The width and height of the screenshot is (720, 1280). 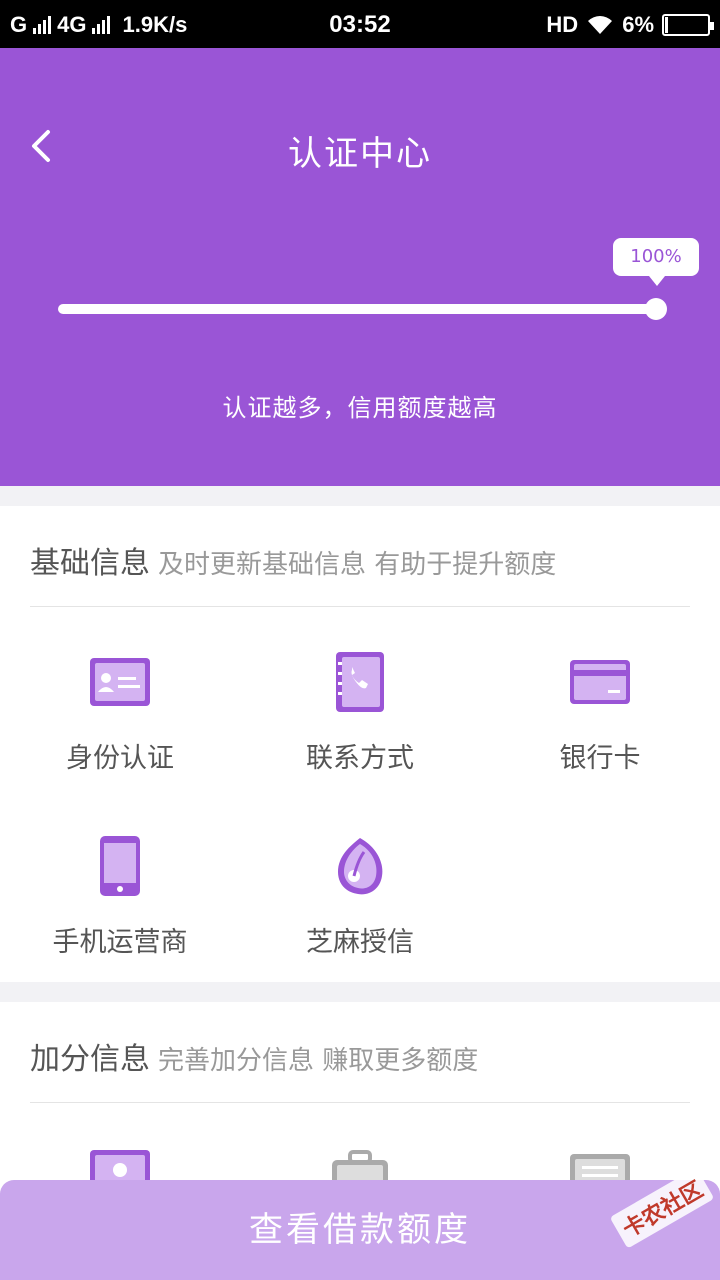 What do you see at coordinates (600, 25) in the screenshot?
I see `wifi-icon` at bounding box center [600, 25].